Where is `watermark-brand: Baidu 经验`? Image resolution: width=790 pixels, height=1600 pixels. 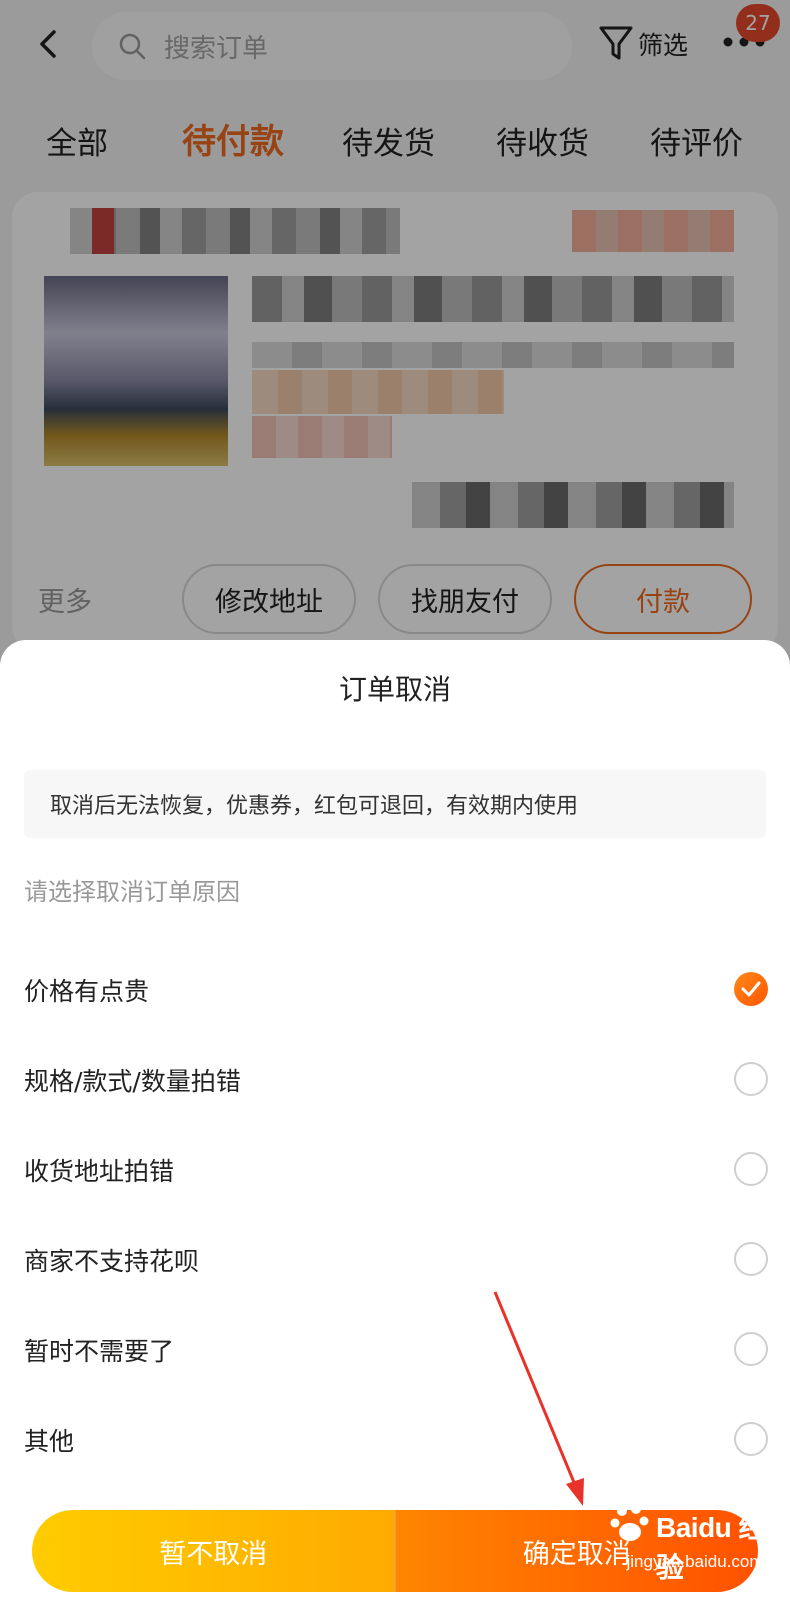
watermark-brand: Baidu 经验 is located at coordinates (711, 1547).